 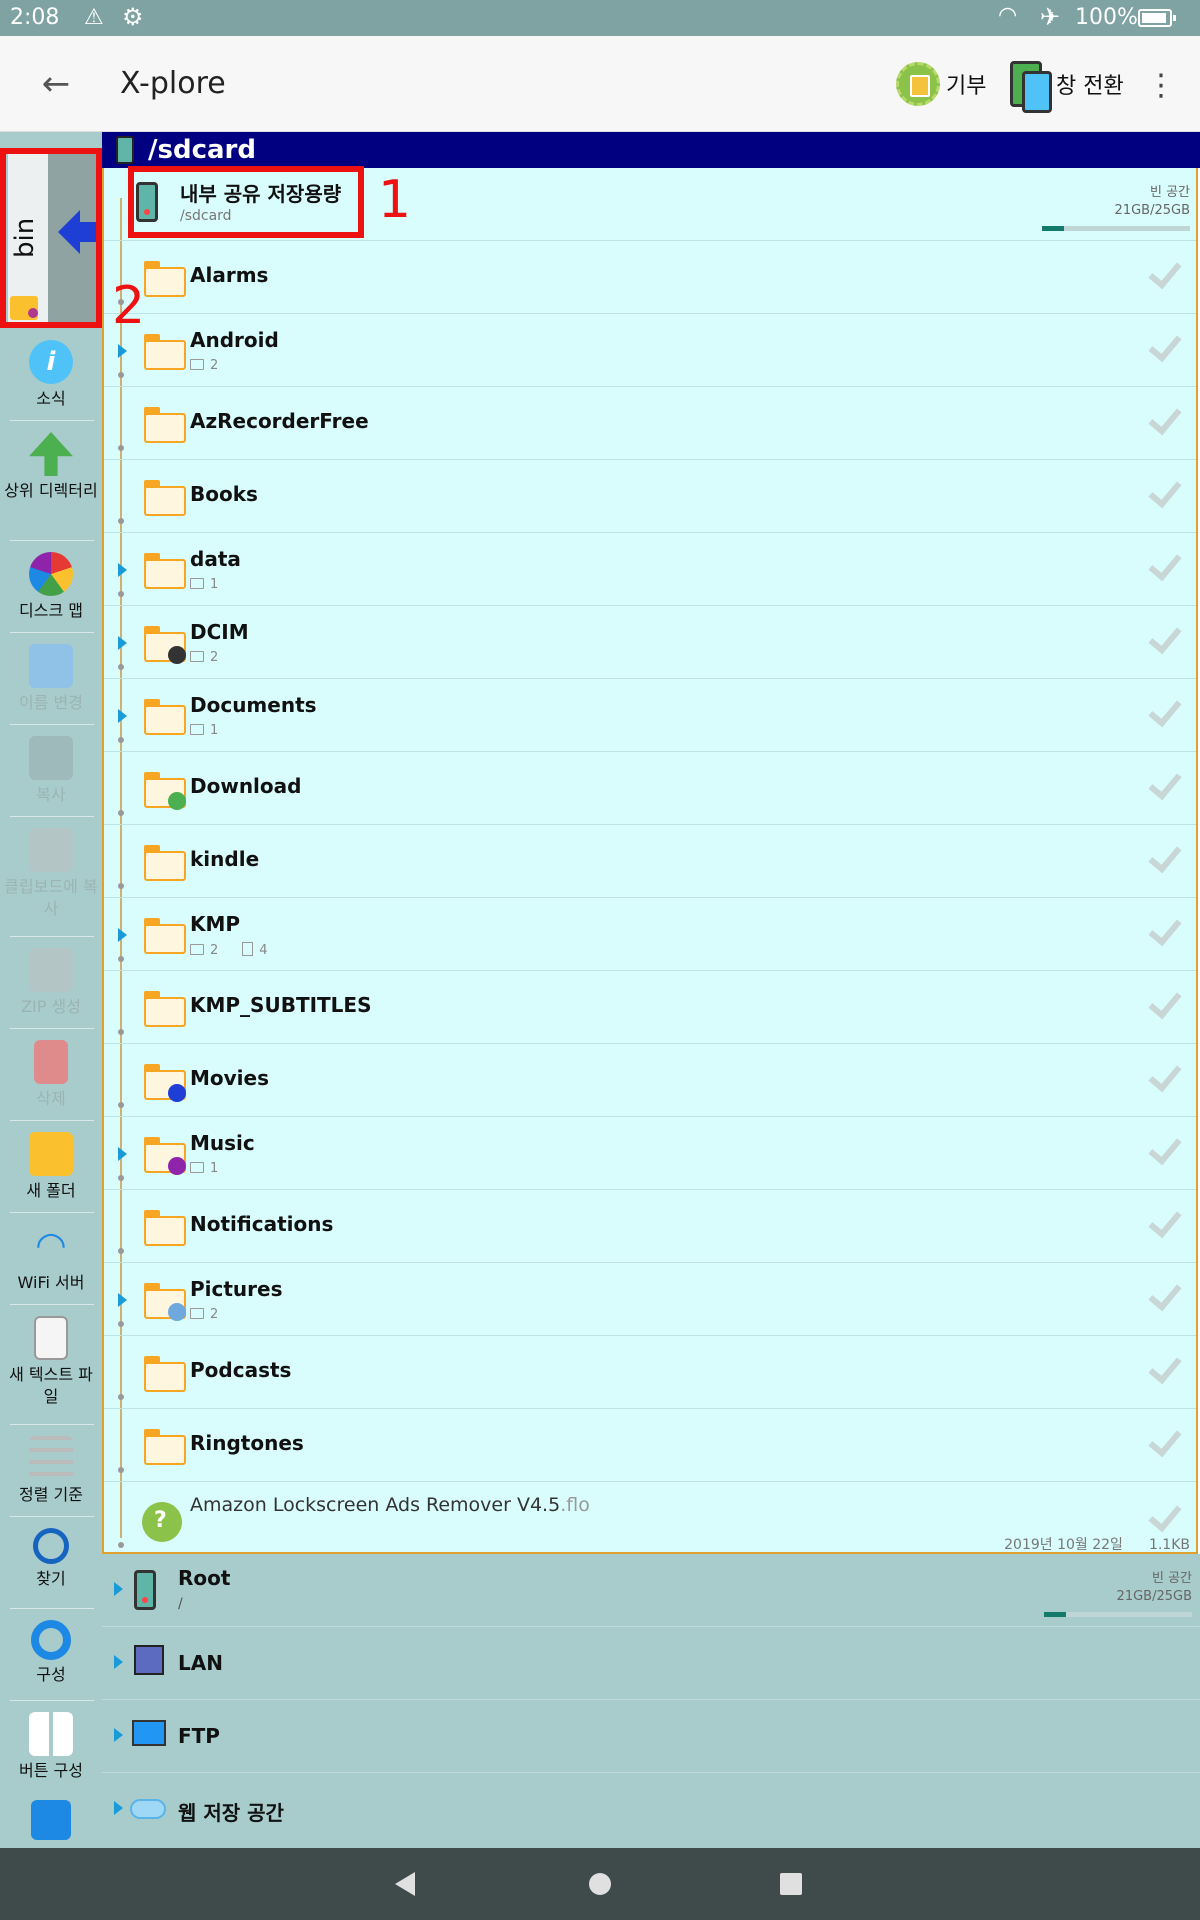 I want to click on tool-new-text-file: 새 텍스트 파일, so click(x=51, y=1362).